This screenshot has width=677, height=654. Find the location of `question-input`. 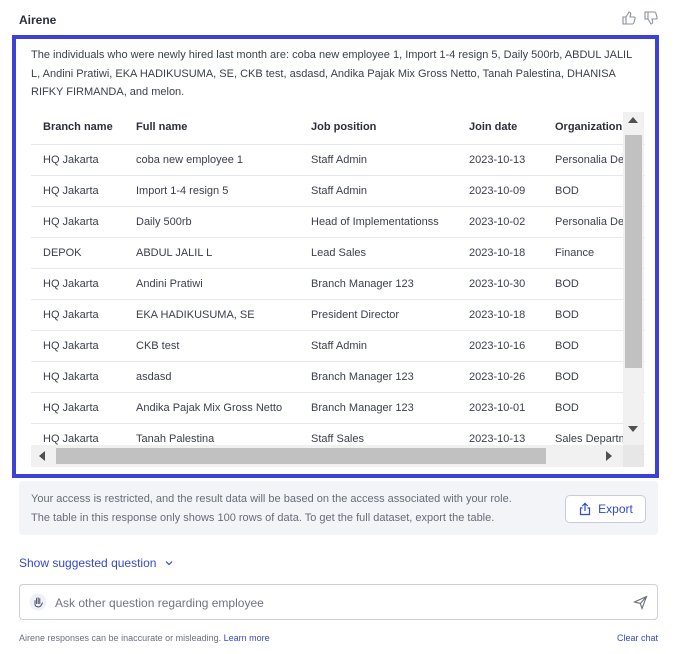

question-input is located at coordinates (335, 603).